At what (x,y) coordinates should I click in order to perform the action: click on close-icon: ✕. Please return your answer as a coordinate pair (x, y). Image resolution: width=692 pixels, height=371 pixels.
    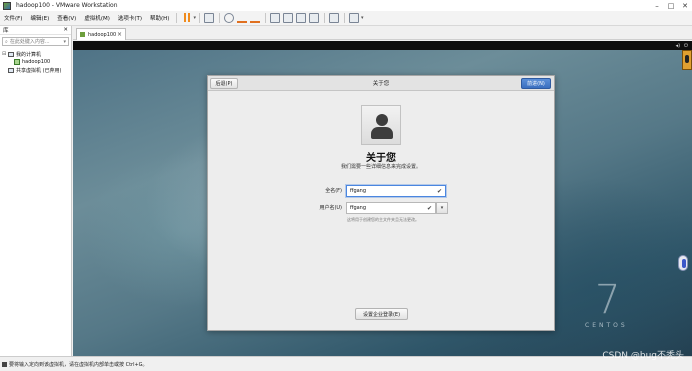
    Looking at the image, I should click on (65, 30).